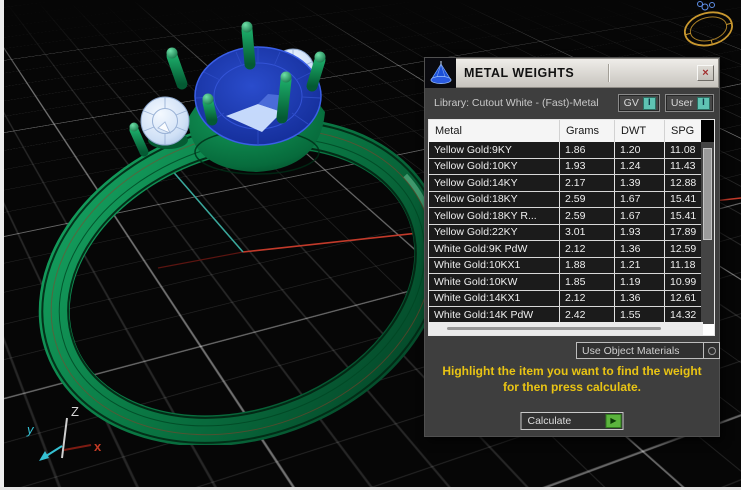 This screenshot has height=490, width=741. Describe the element at coordinates (519, 73) in the screenshot. I see `dialog-title: METAL WEIGHTS` at that location.